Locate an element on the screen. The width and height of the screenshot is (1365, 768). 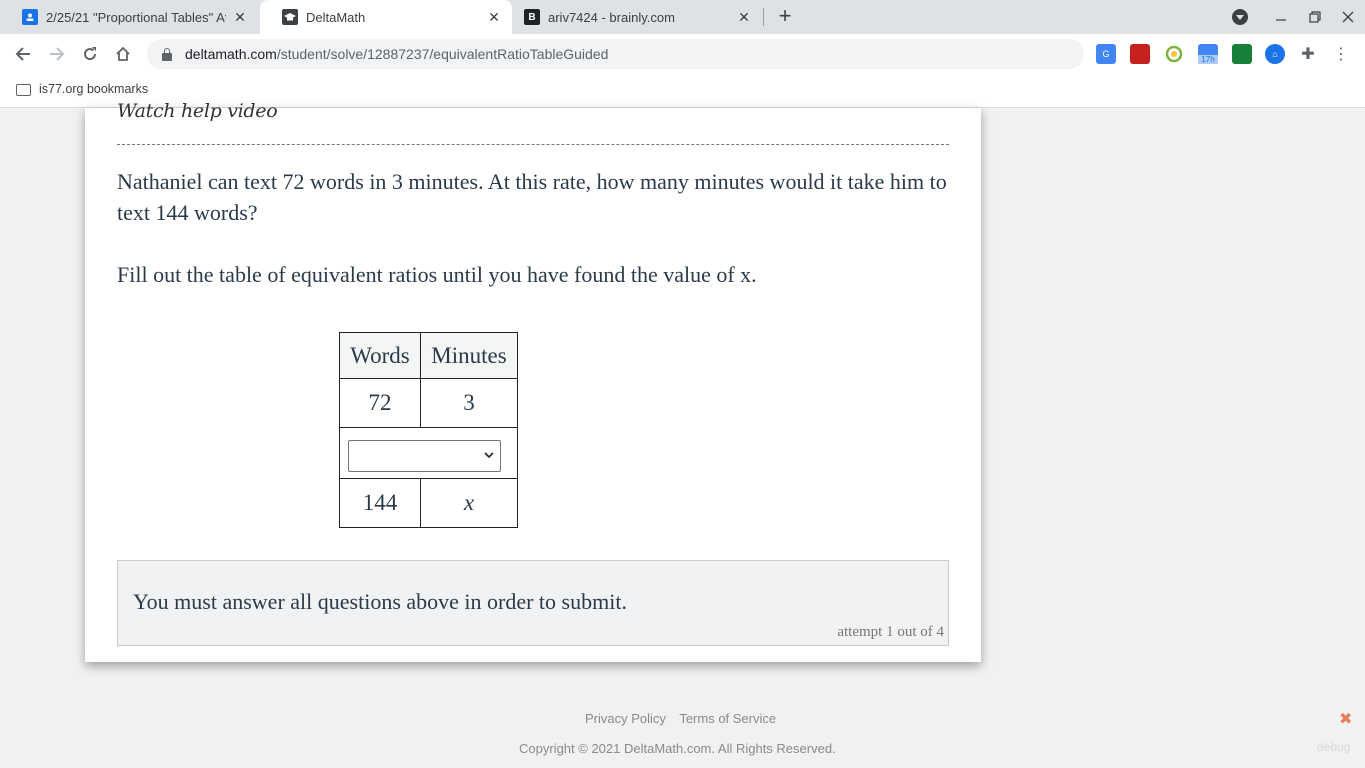
debug-link: debug is located at coordinates (1333, 747).